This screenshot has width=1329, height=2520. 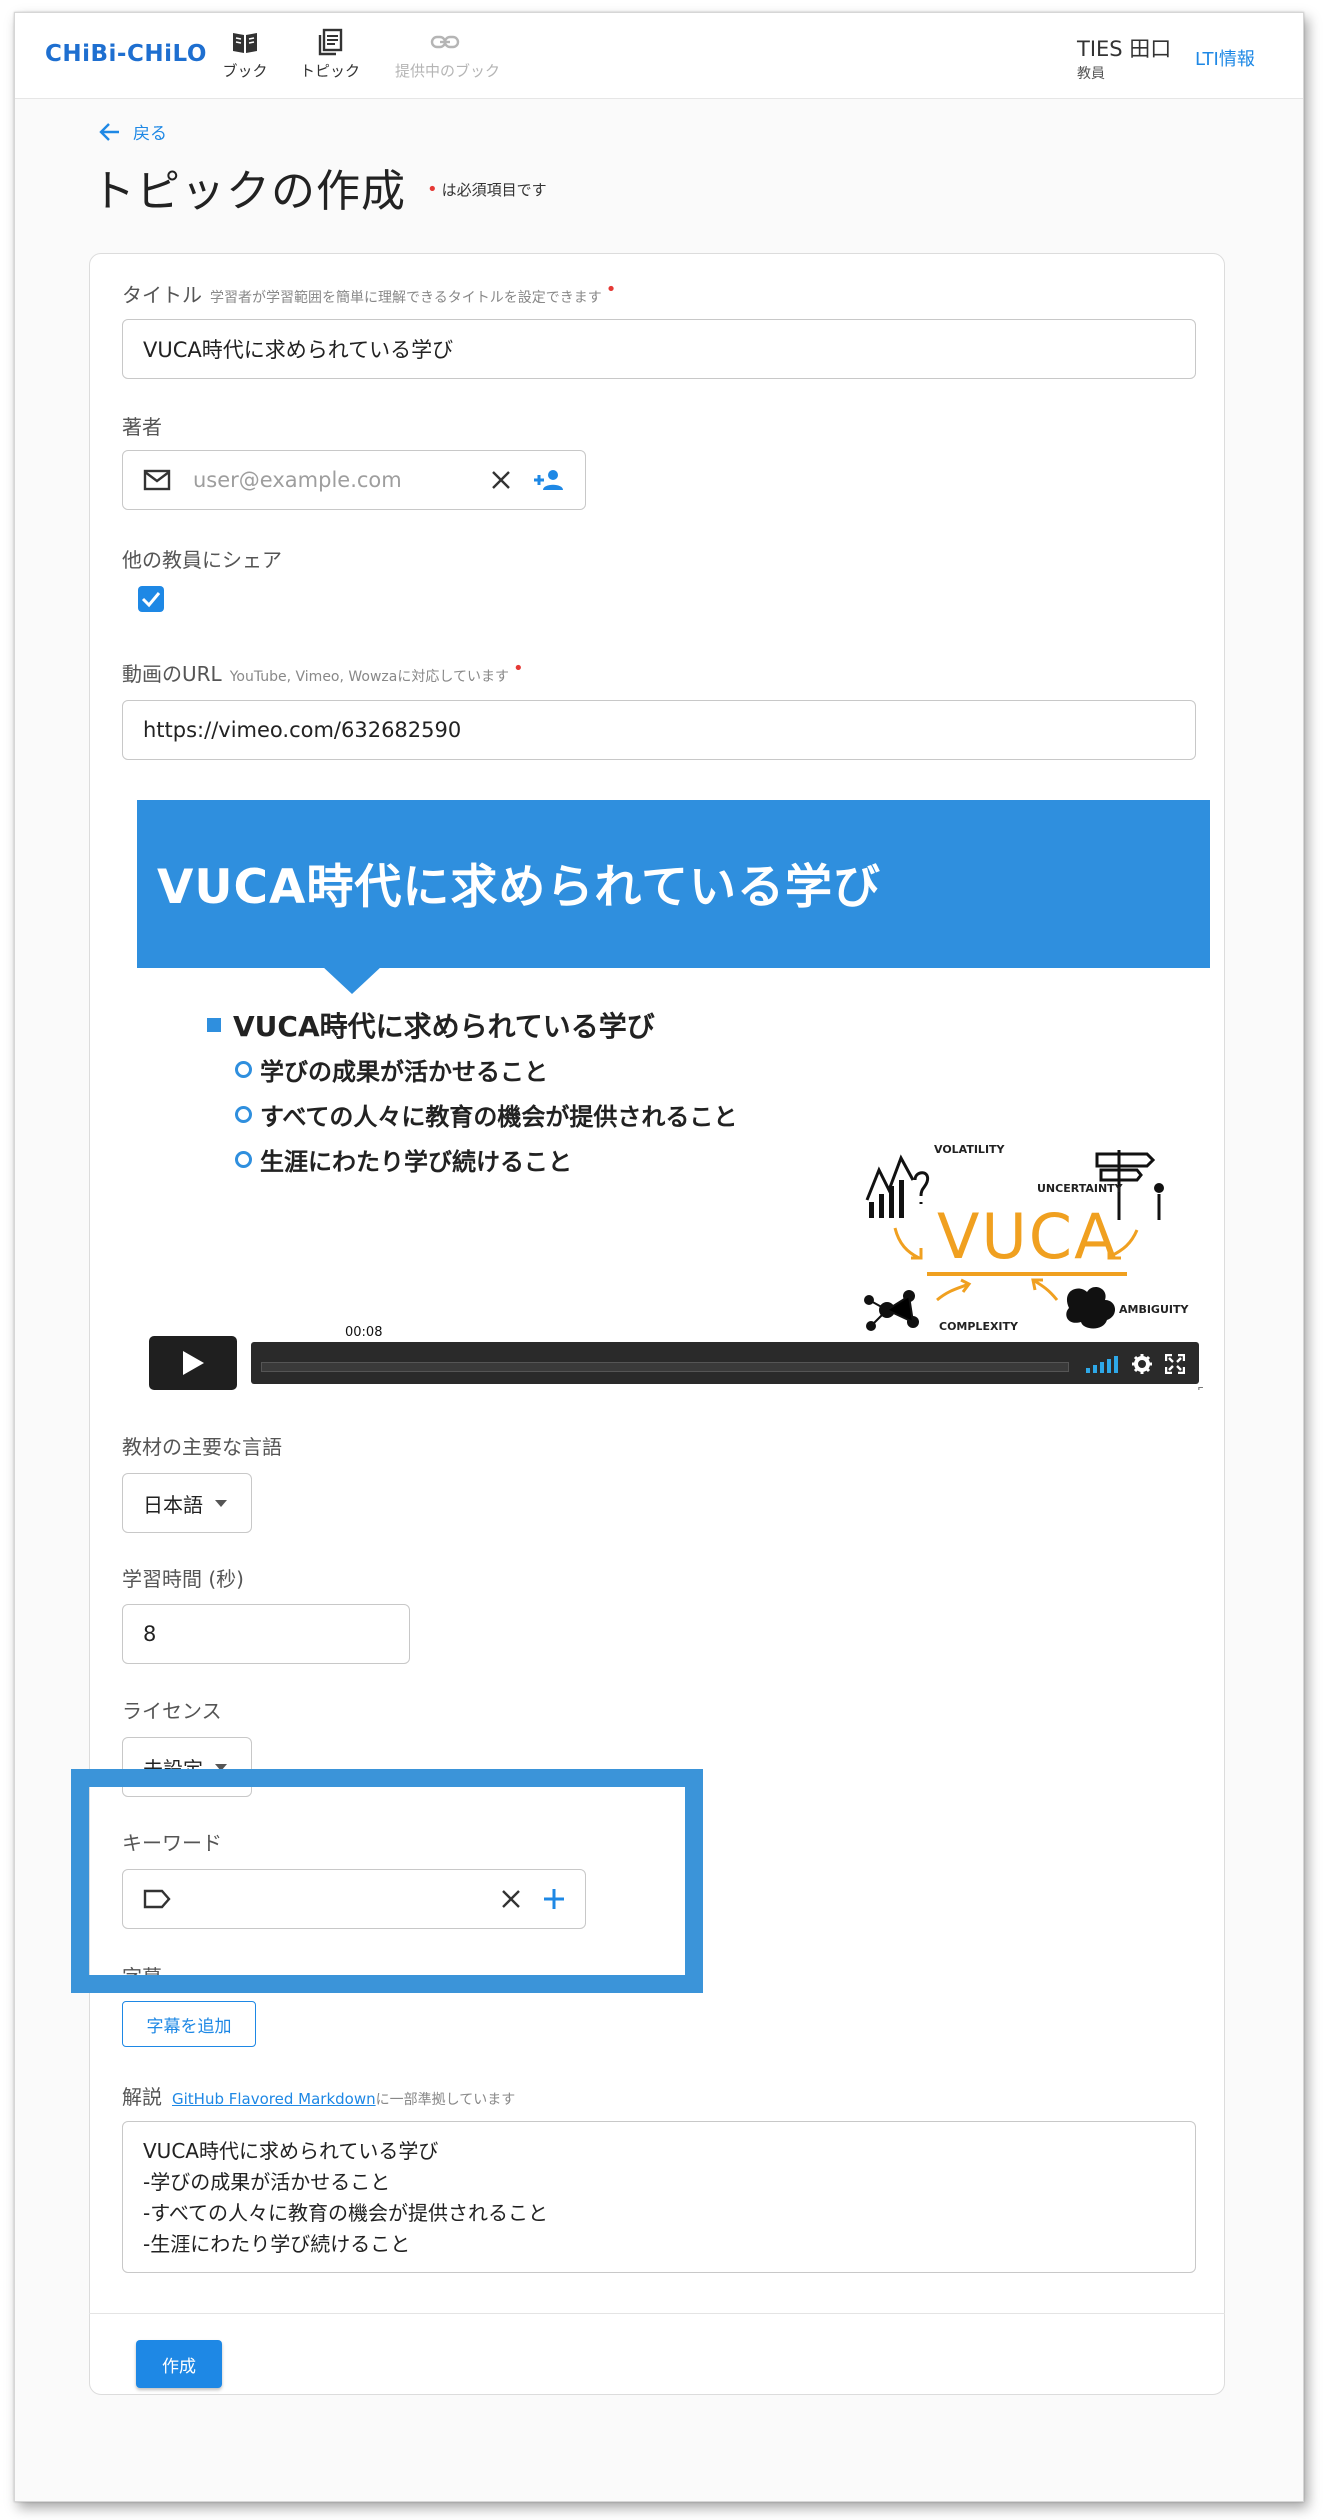 I want to click on title-input: VUCA時代に求められている学び, so click(x=659, y=349).